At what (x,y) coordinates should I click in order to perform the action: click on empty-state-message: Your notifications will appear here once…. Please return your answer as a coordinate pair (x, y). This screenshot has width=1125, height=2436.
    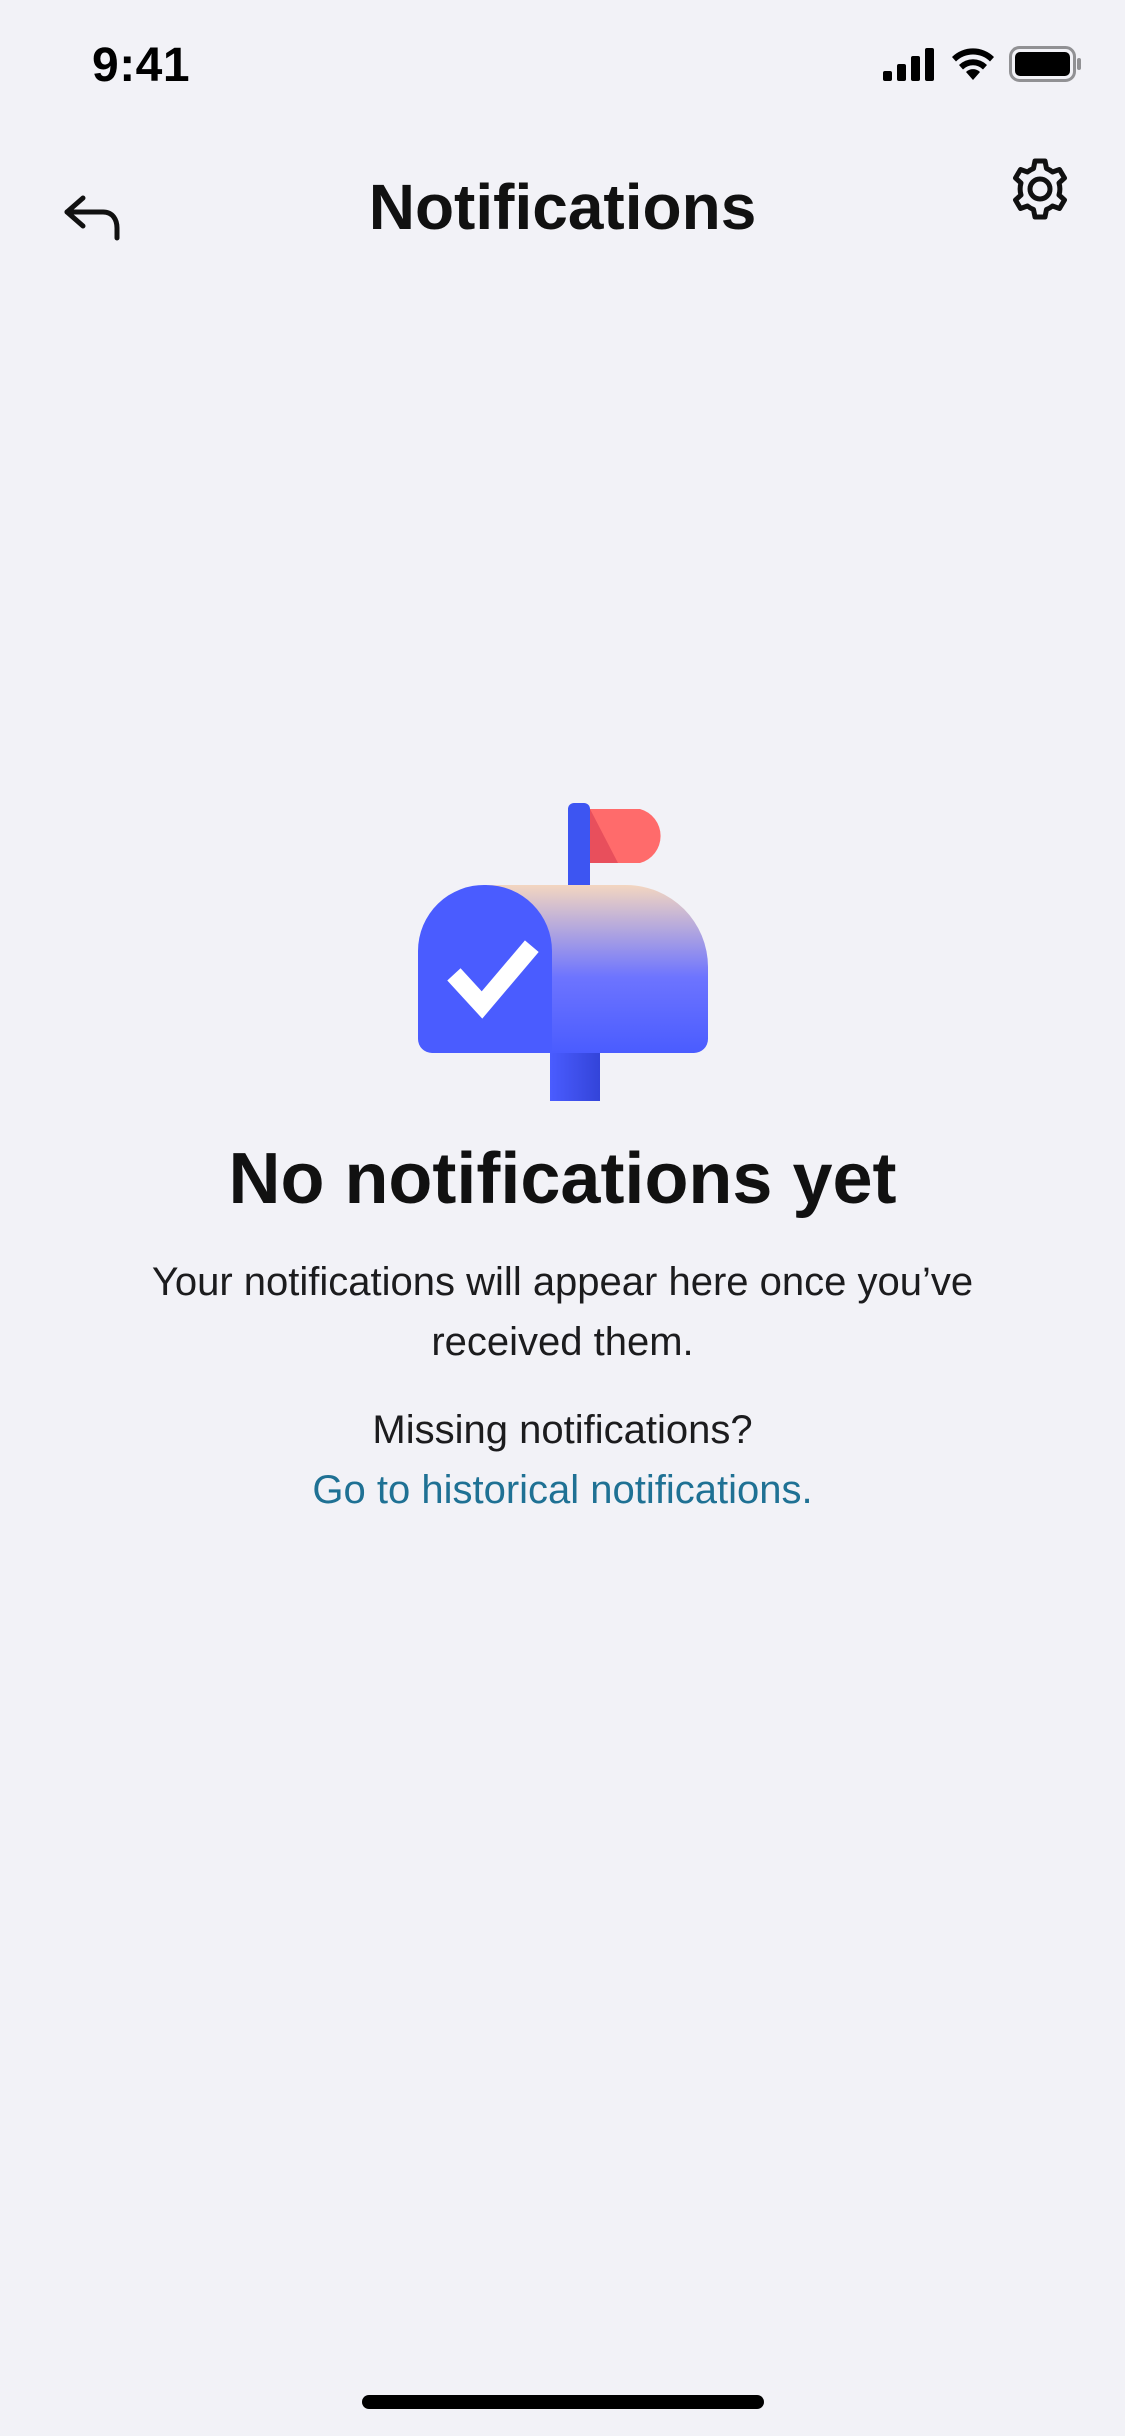
    Looking at the image, I should click on (562, 1312).